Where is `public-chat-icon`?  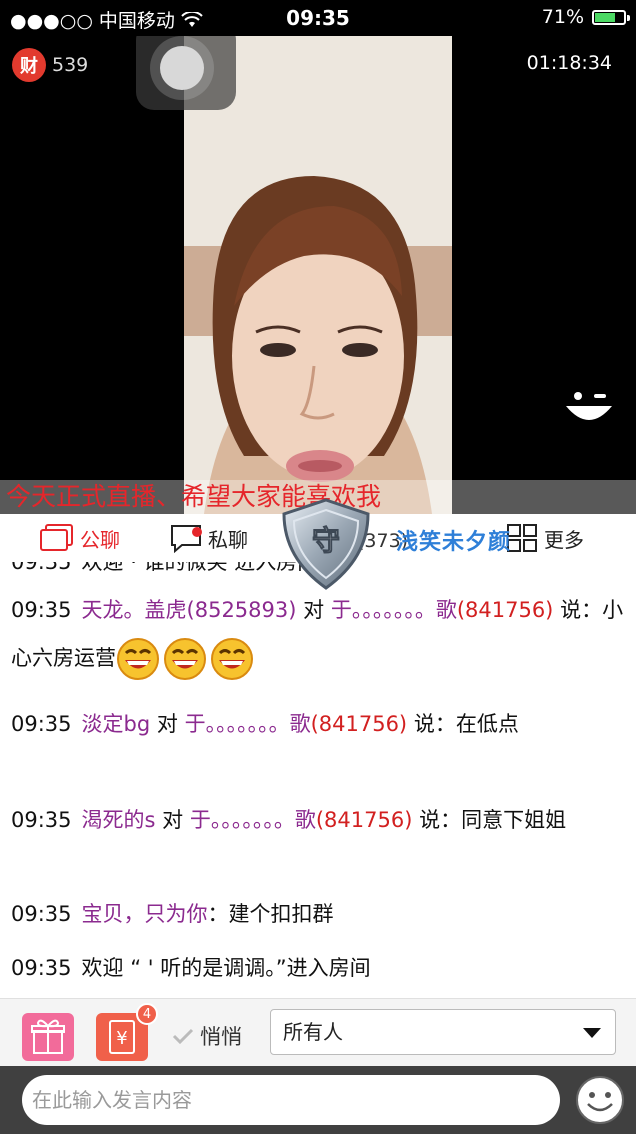
public-chat-icon is located at coordinates (56, 537).